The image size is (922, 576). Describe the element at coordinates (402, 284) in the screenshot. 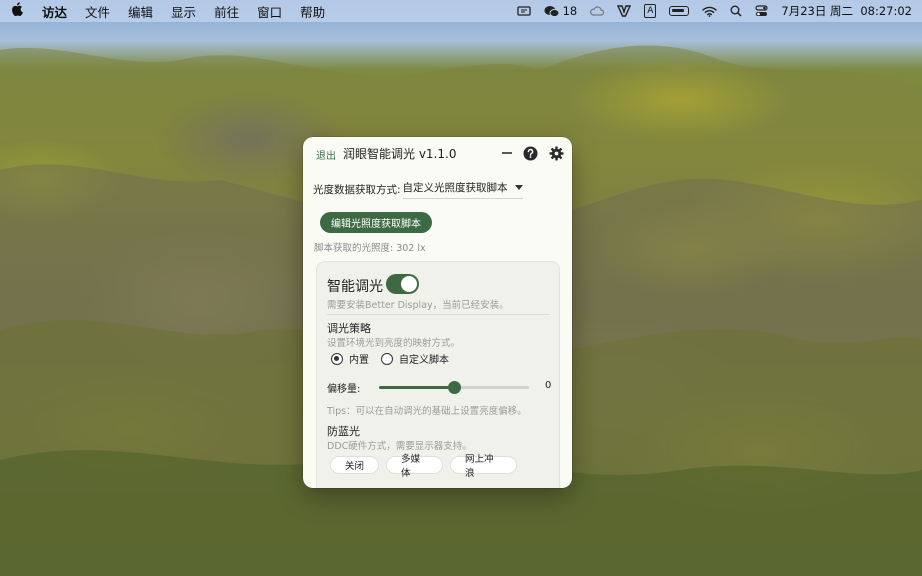

I see `smart-dimming-toggle` at that location.